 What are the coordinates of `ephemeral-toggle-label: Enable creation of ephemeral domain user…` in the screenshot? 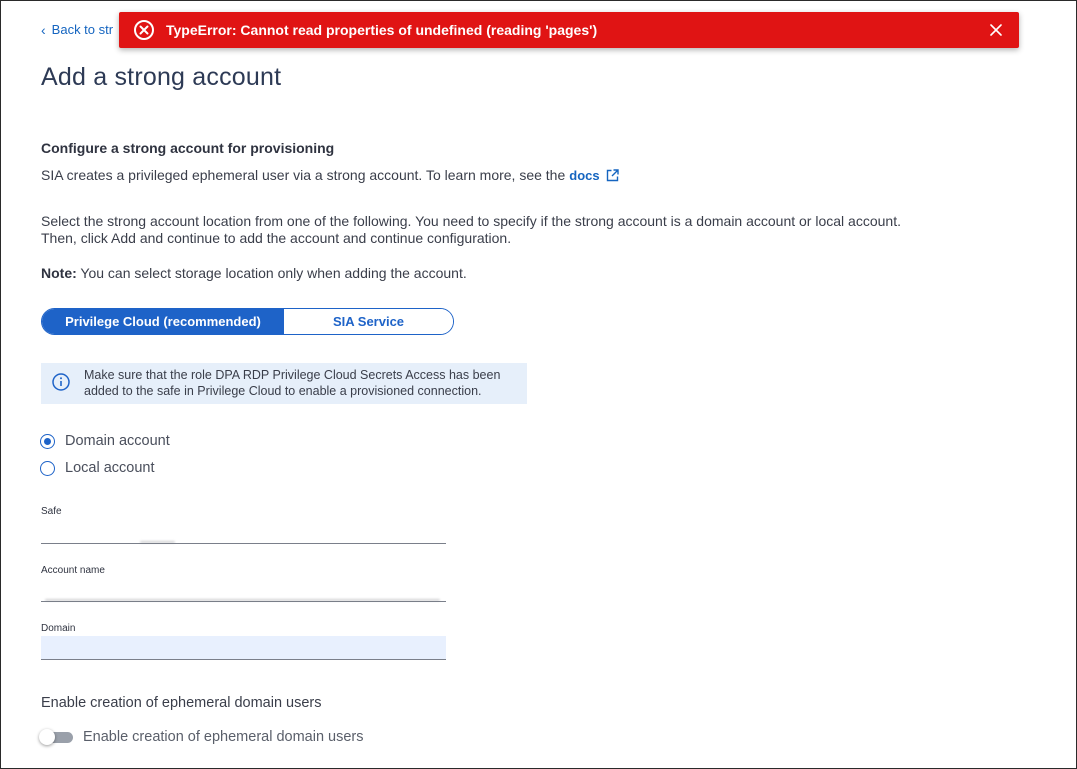 It's located at (223, 737).